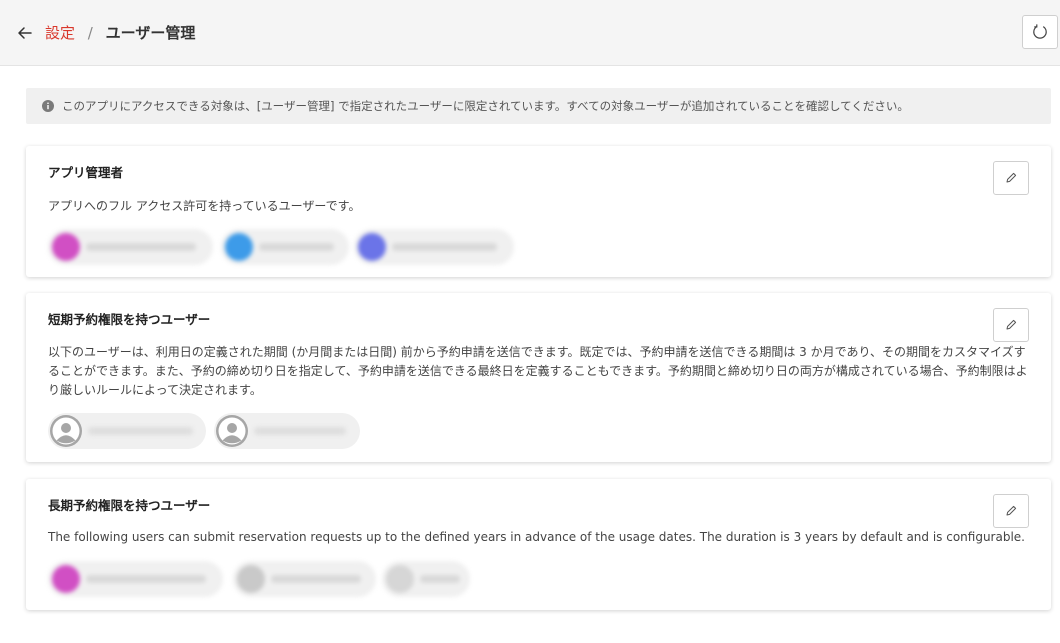  I want to click on page-title: ユーザー管理, so click(150, 33).